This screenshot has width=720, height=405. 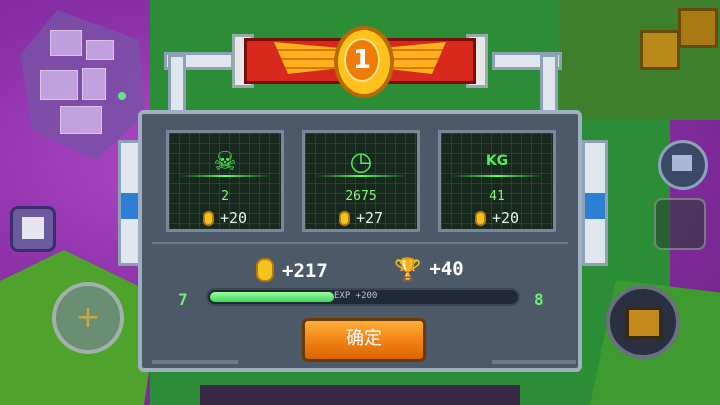 I want to click on character-icon, so click(x=33, y=228).